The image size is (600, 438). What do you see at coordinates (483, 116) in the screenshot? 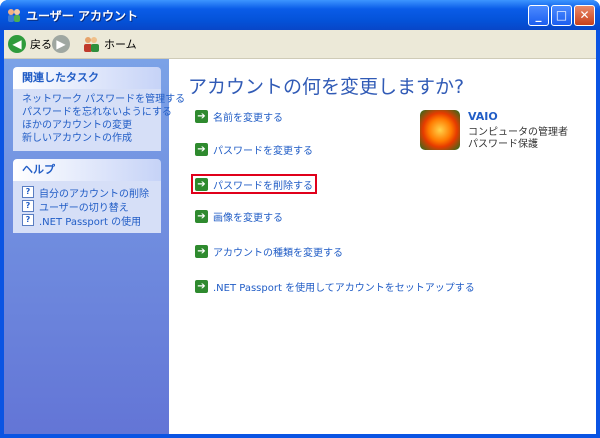
I see `account-name: VAIO` at bounding box center [483, 116].